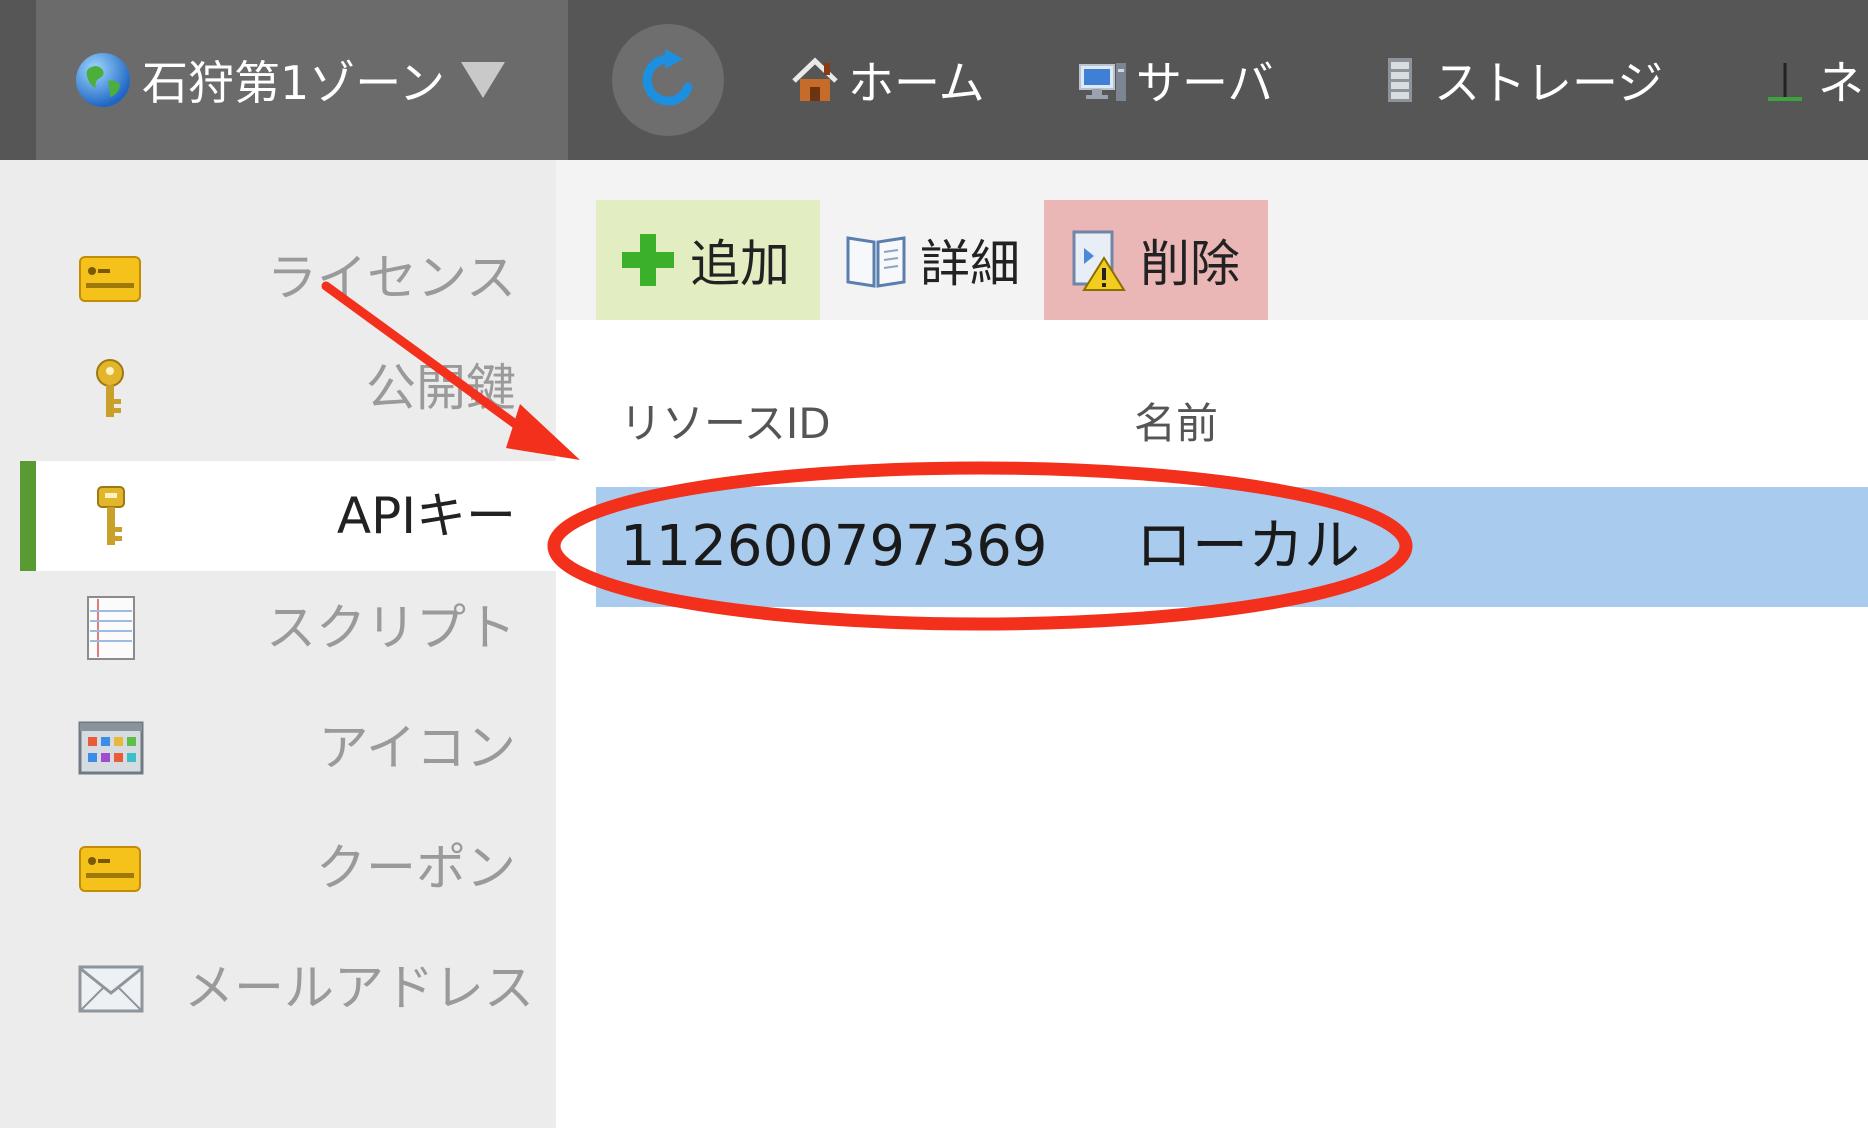 The width and height of the screenshot is (1868, 1128). I want to click on sidebar-item-label: APIキー, so click(426, 516).